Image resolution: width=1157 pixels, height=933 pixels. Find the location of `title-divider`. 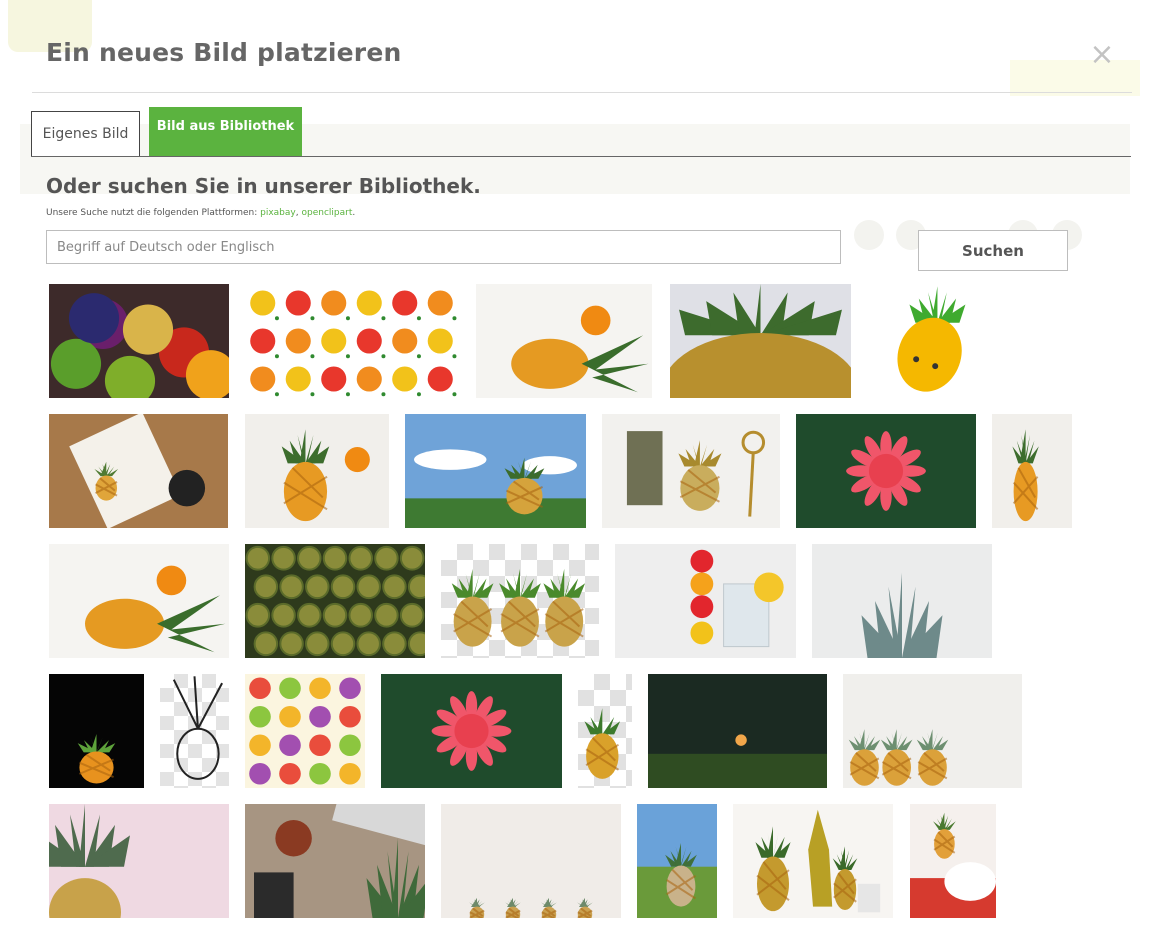

title-divider is located at coordinates (582, 92).